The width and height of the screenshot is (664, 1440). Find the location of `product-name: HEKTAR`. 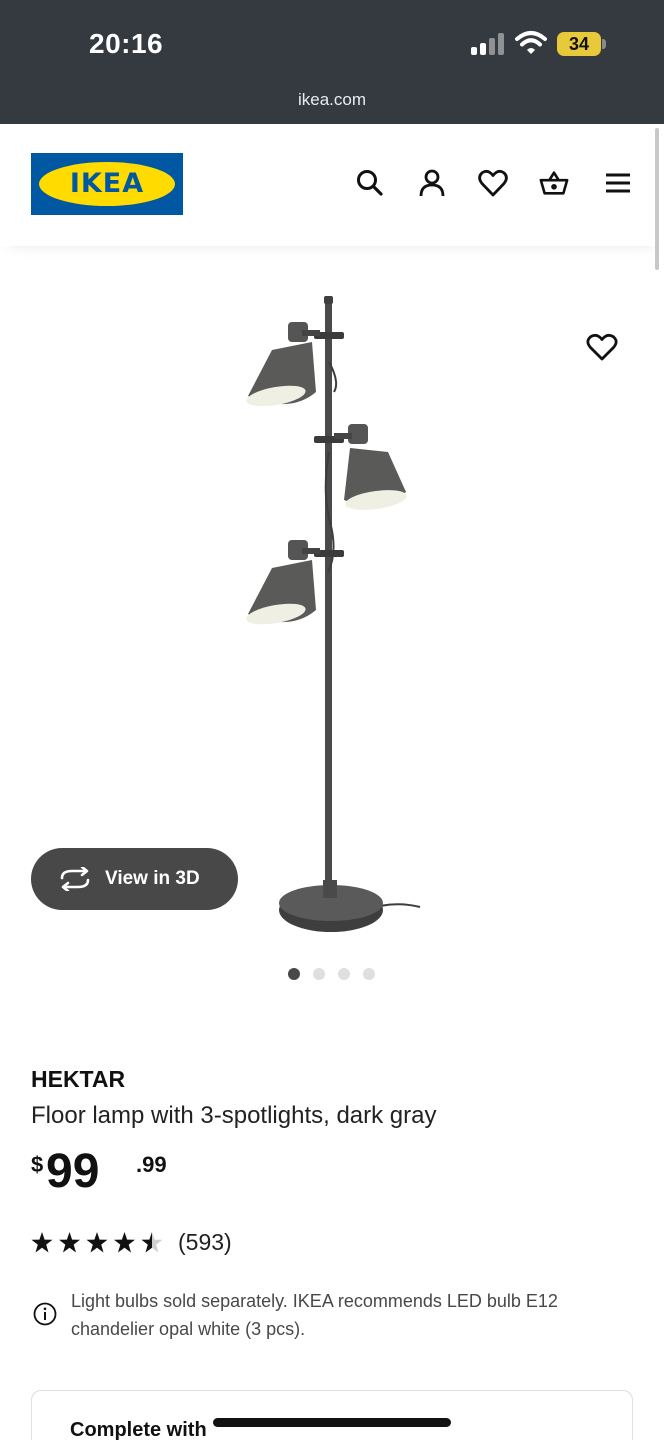

product-name: HEKTAR is located at coordinates (78, 1079).